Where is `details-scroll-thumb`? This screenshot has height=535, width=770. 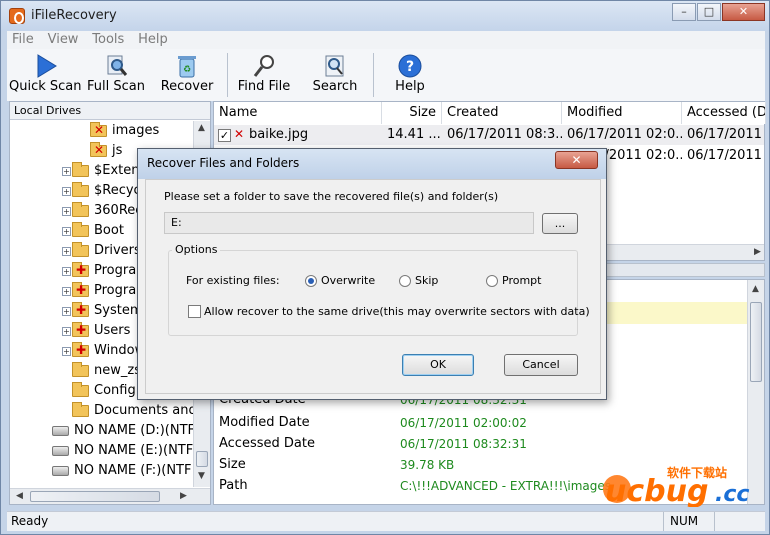
details-scroll-thumb is located at coordinates (756, 342).